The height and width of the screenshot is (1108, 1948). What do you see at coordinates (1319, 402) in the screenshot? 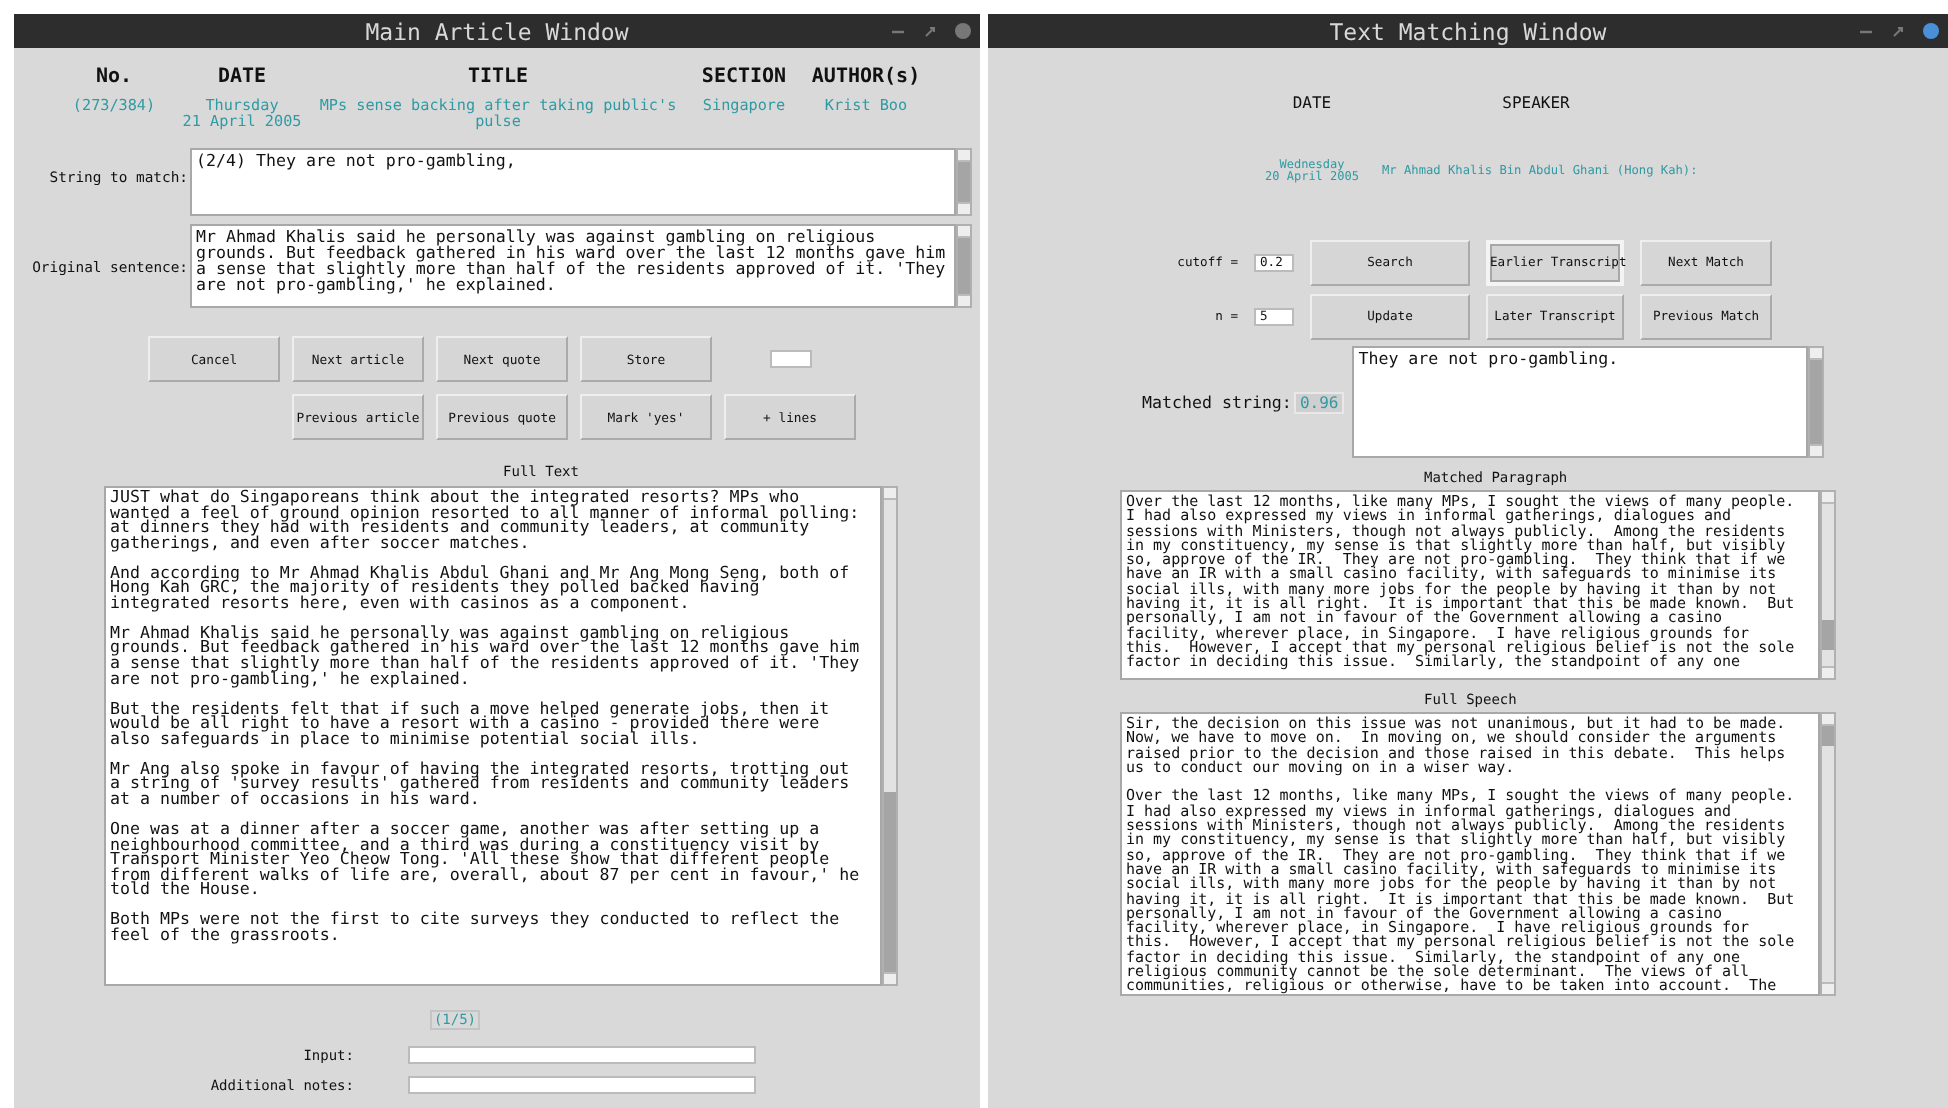
I see `match-score: 0.96` at bounding box center [1319, 402].